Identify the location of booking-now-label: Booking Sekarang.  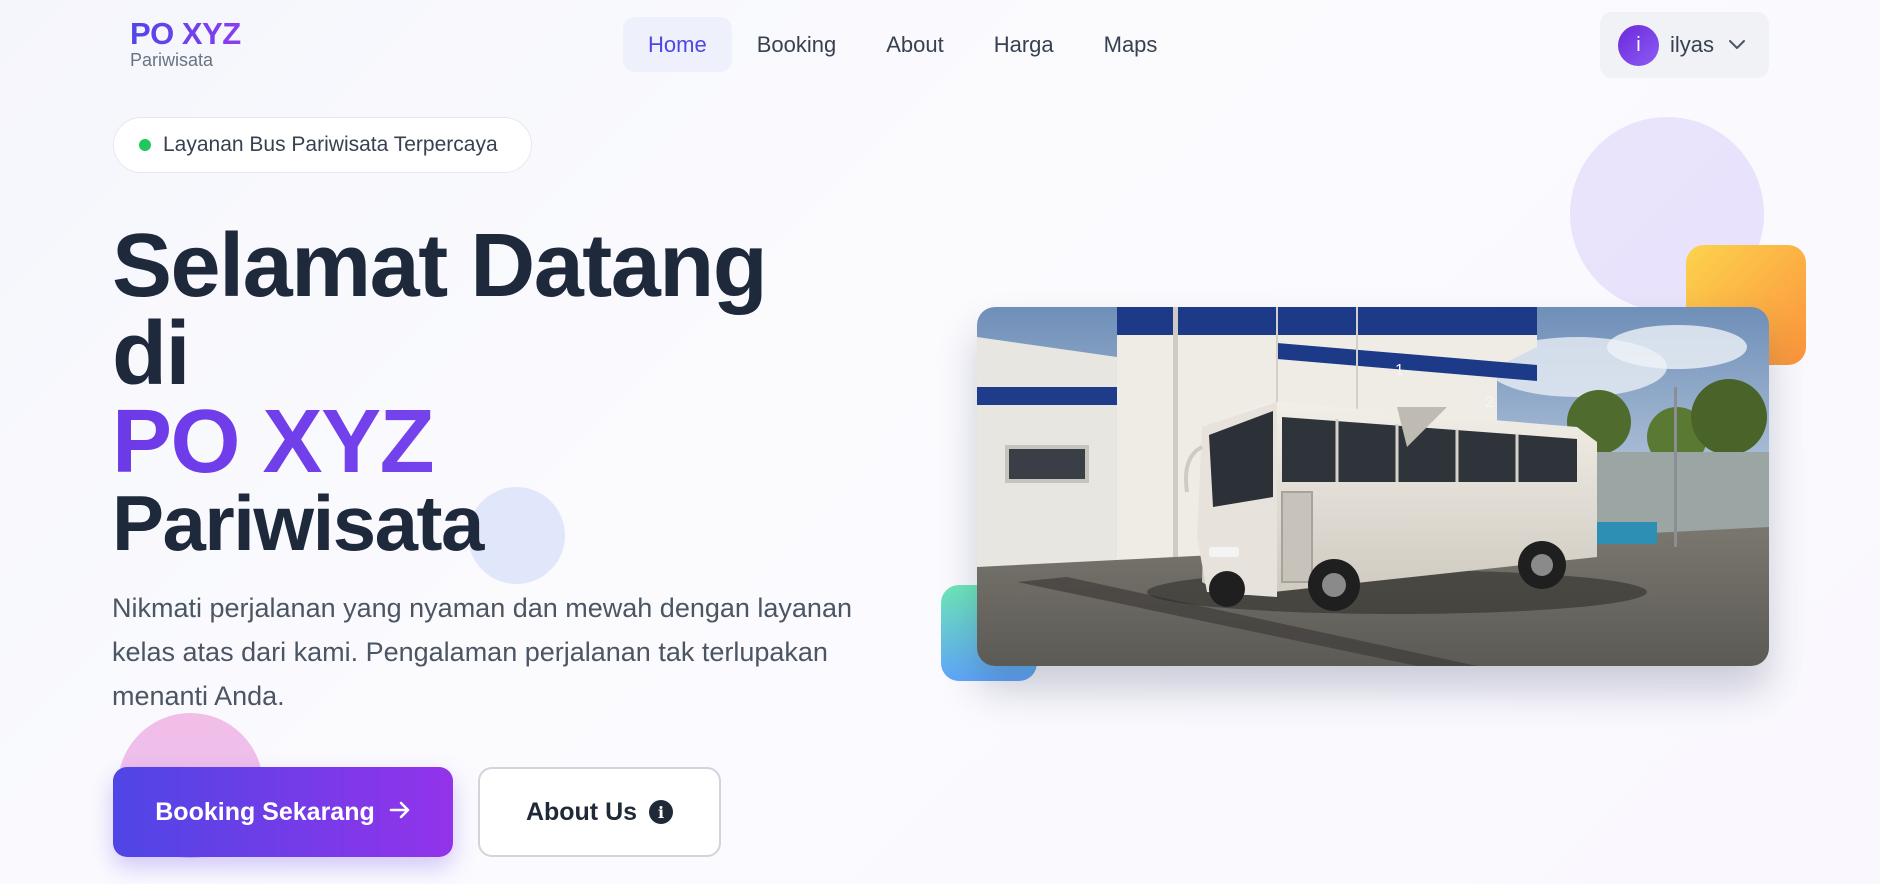
(265, 811).